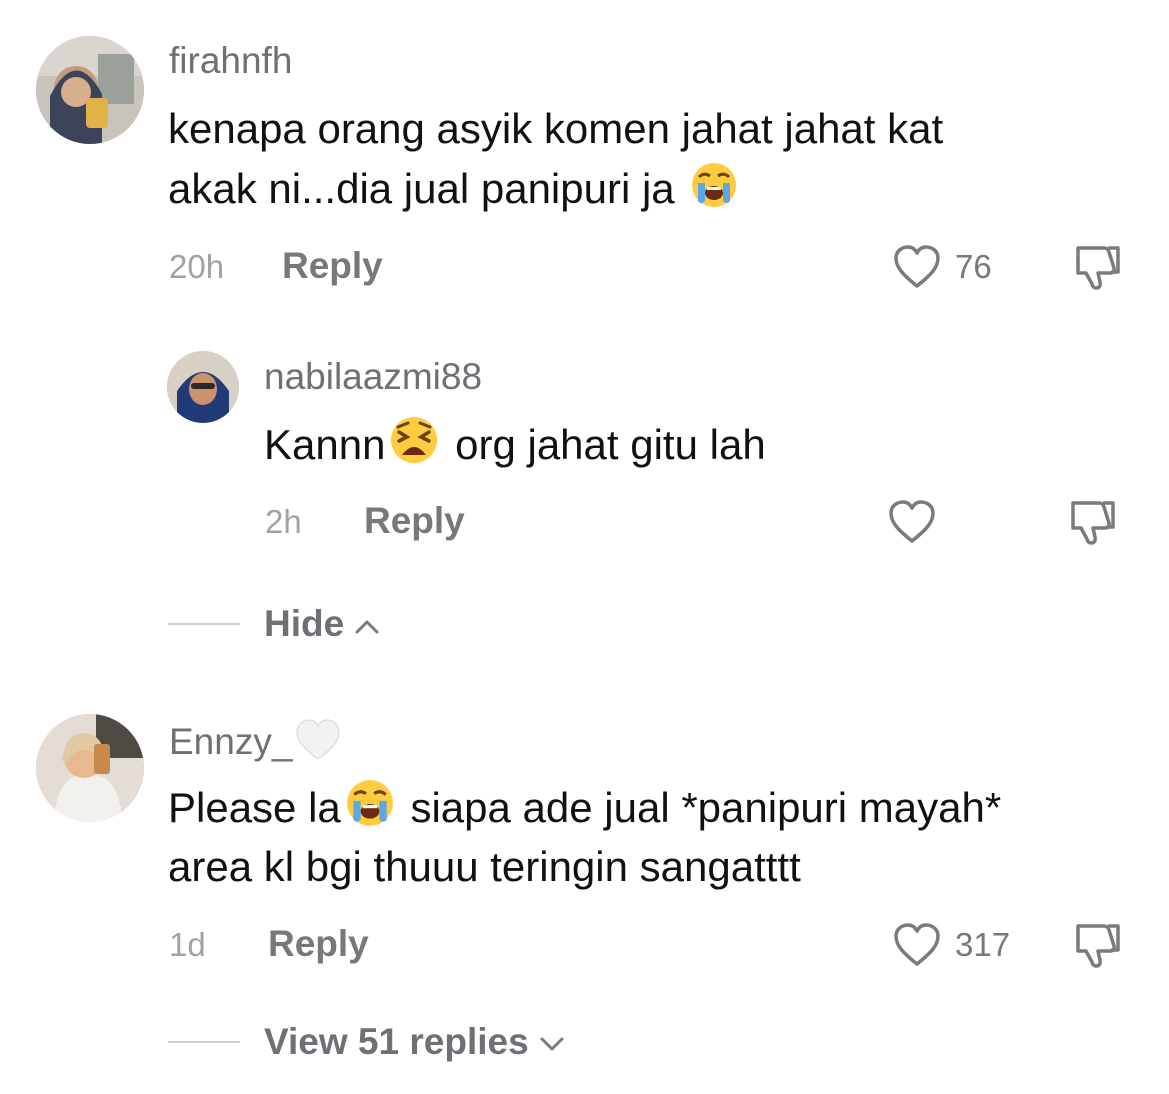 Image resolution: width=1169 pixels, height=1094 pixels. Describe the element at coordinates (373, 377) in the screenshot. I see `reply-username: nabilaazmi88` at that location.